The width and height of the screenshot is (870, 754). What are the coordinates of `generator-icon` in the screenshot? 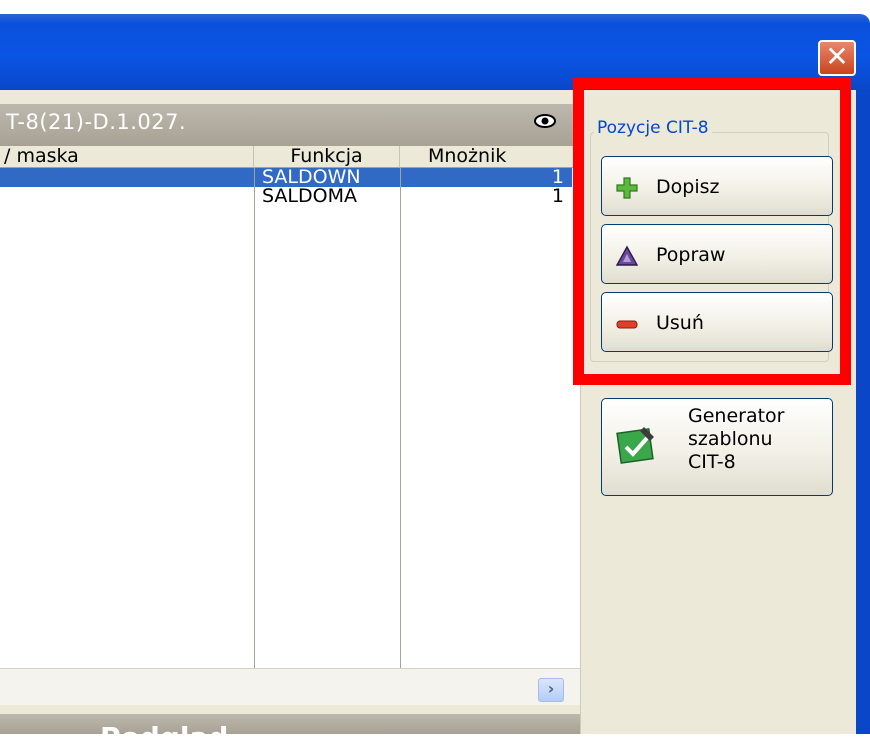 It's located at (635, 445).